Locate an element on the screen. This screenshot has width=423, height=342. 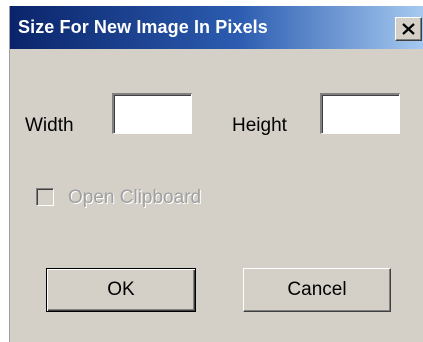
cancel-button-label: Cancel is located at coordinates (317, 289).